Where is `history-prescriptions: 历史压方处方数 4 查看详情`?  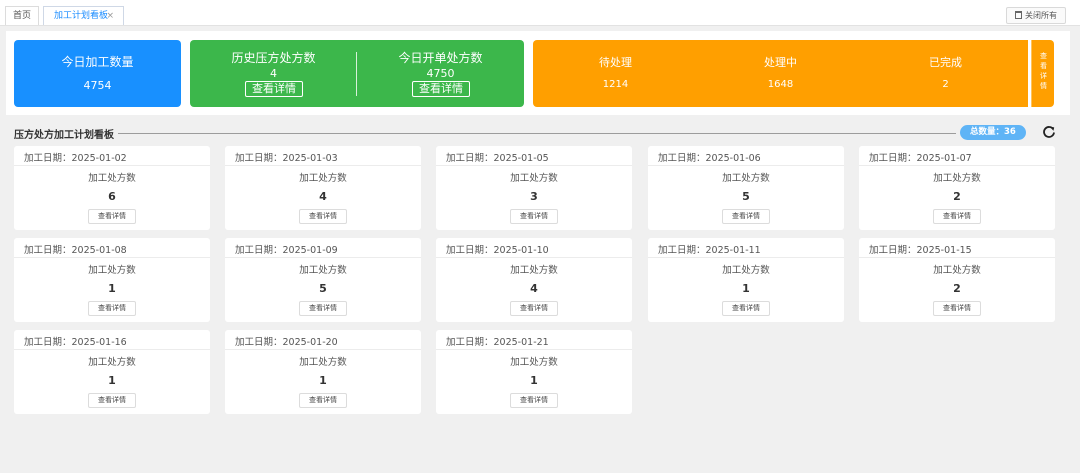
history-prescriptions: 历史压方处方数 4 查看详情 is located at coordinates (273, 73).